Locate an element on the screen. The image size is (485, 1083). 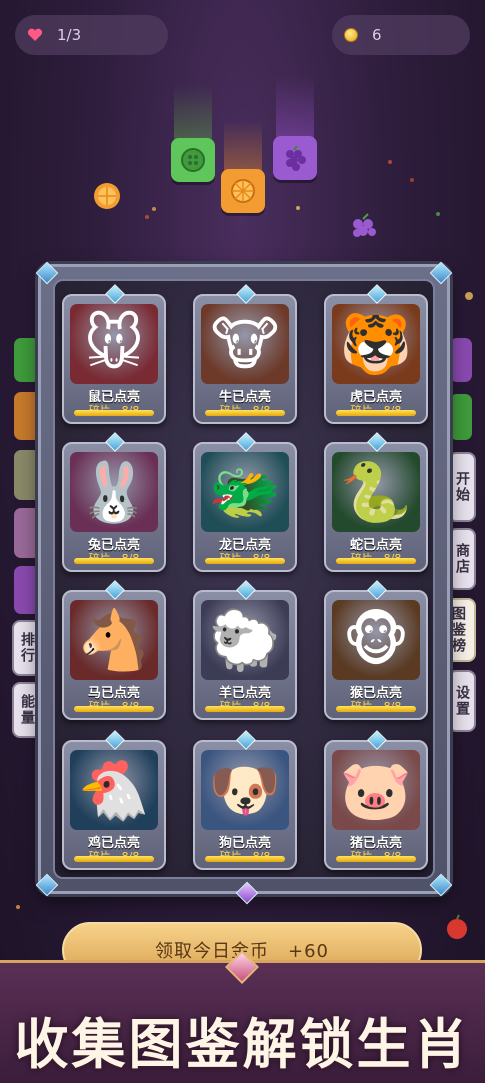
horse-icon: 🐴 is located at coordinates (114, 640).